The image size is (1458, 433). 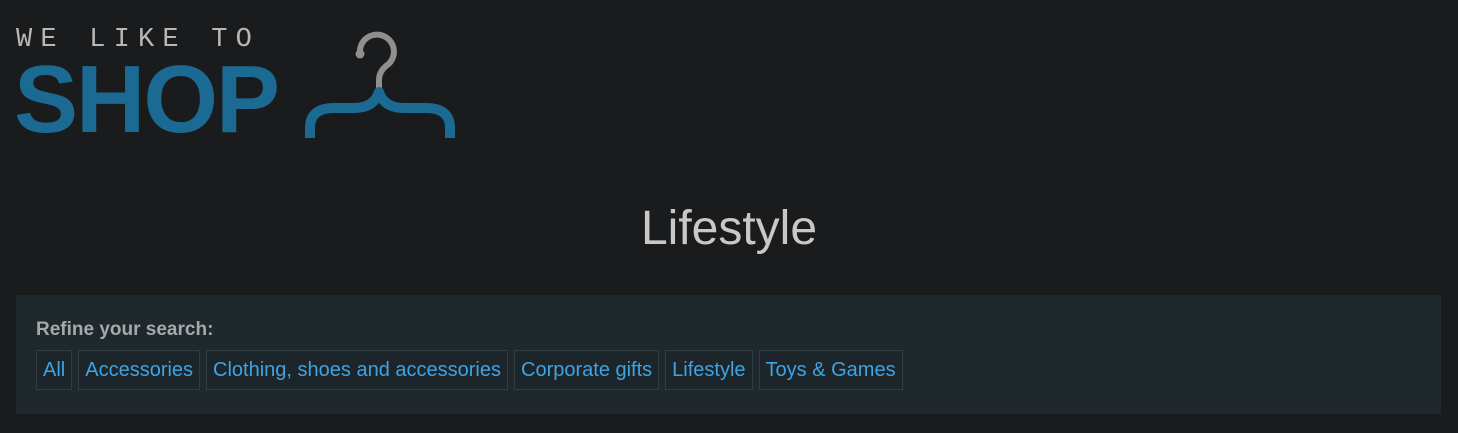 I want to click on filter-toys-games: Toys & Games, so click(x=830, y=370).